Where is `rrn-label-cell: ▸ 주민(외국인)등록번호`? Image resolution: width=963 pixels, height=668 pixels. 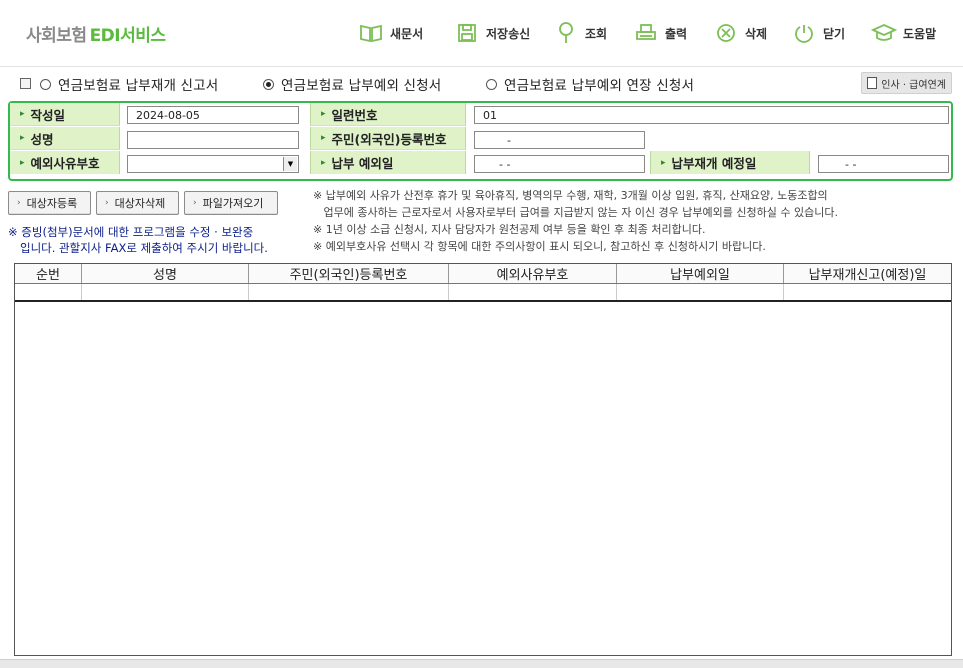 rrn-label-cell: ▸ 주민(외국인)등록번호 is located at coordinates (388, 138).